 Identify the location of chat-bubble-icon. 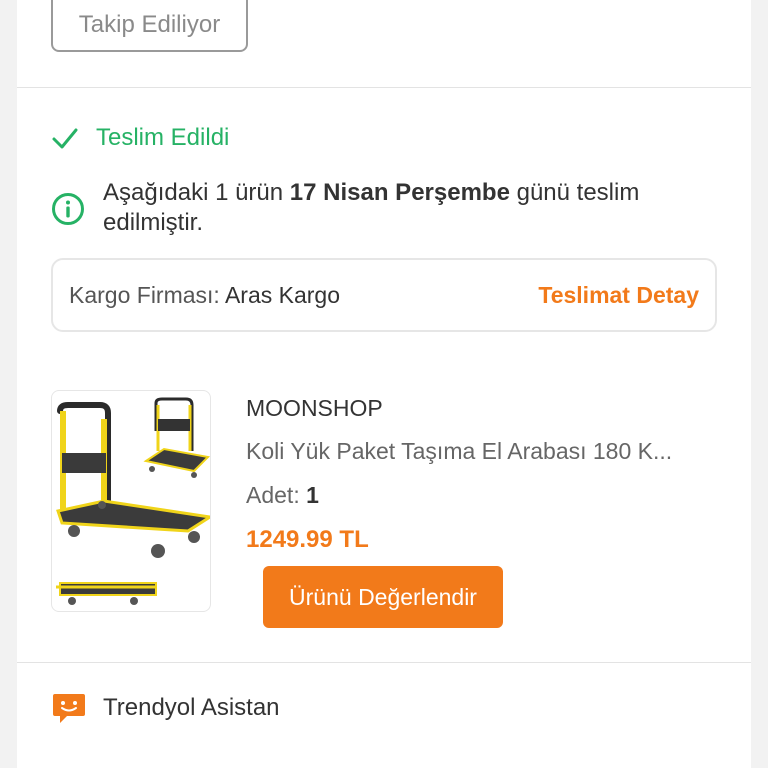
(69, 708).